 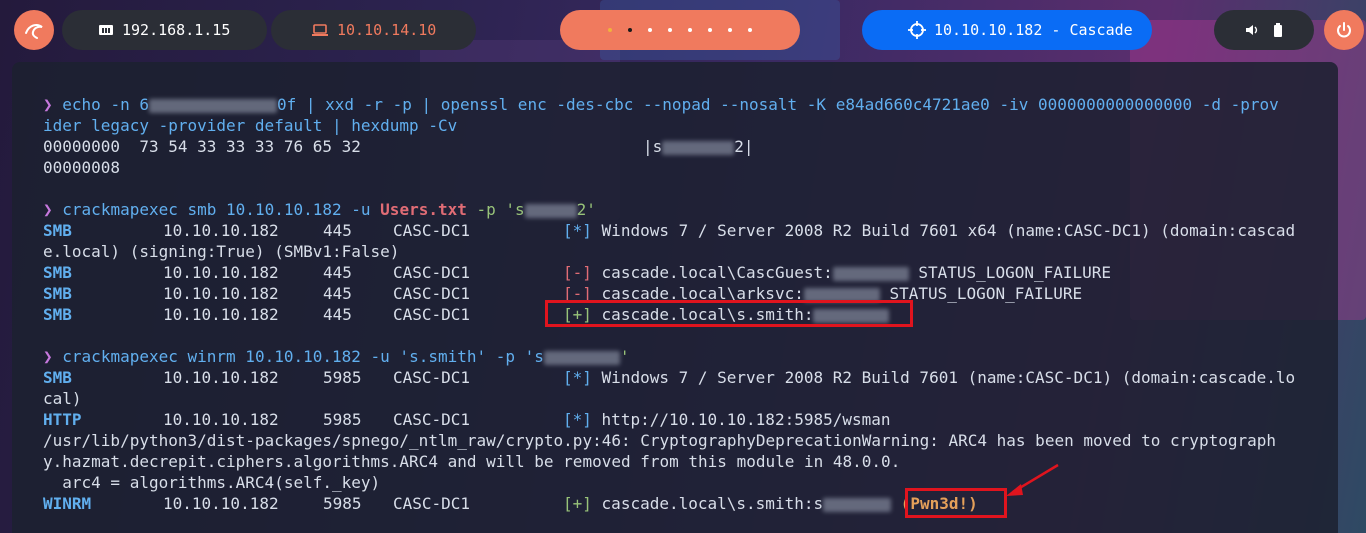 I want to click on terminal-line: |s 2|, so click(x=698, y=146).